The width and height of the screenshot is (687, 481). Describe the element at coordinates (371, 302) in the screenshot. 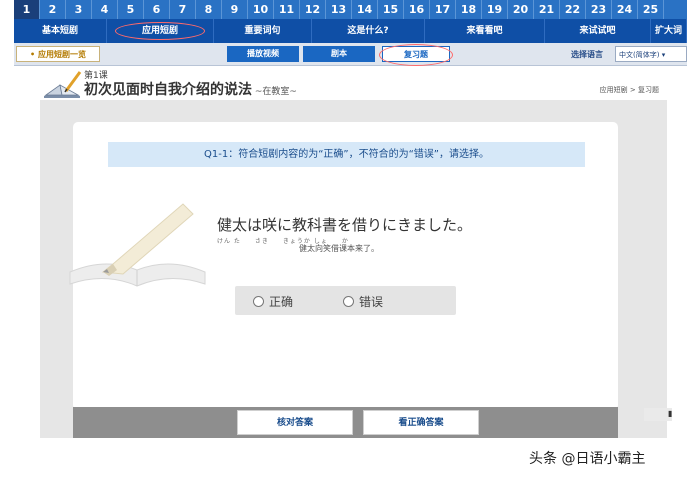

I see `choice-wrong-label: 错误` at that location.